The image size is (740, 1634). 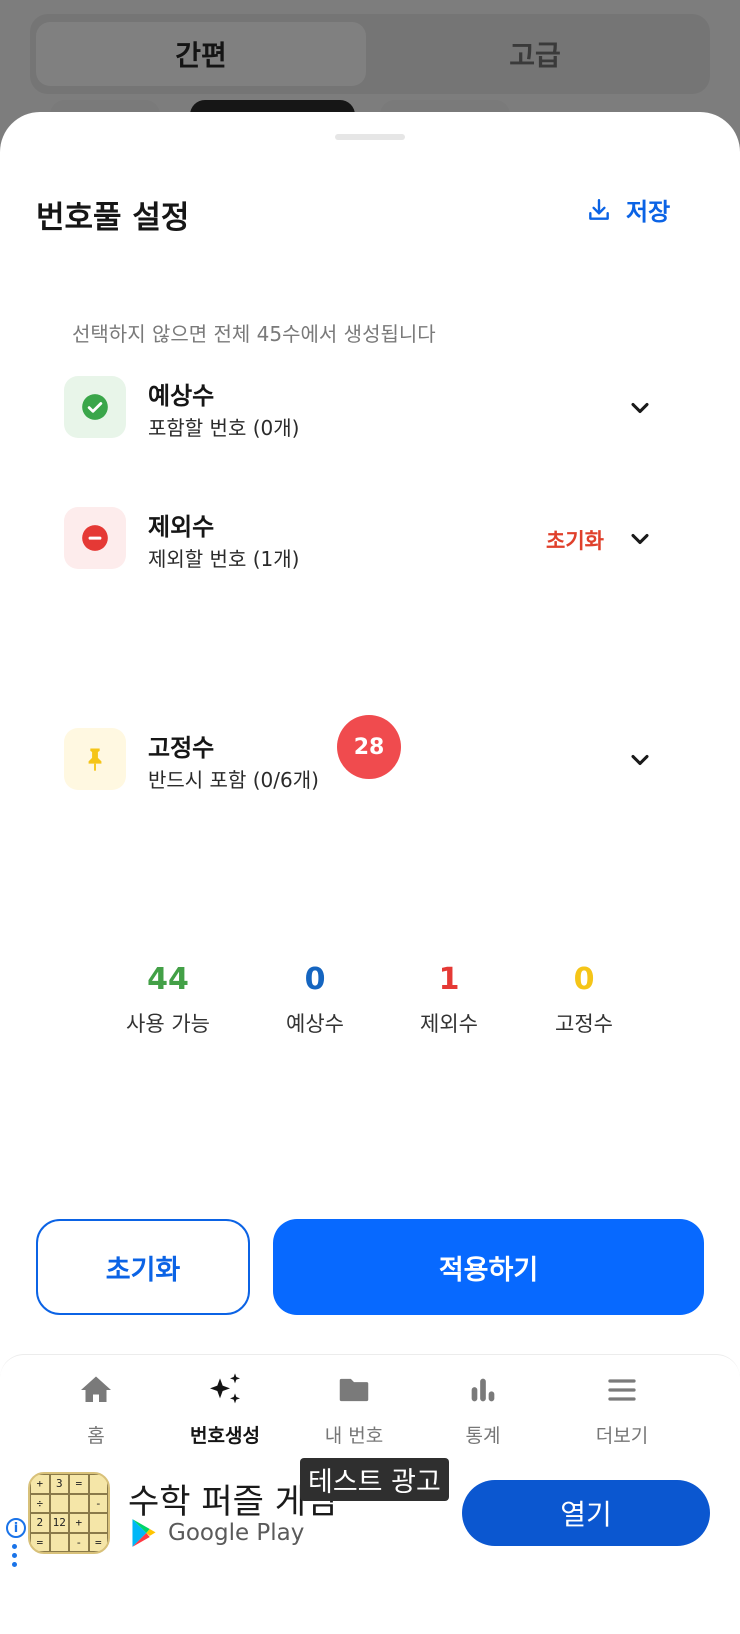 I want to click on stat-available: 44 사용 가능, so click(x=168, y=999).